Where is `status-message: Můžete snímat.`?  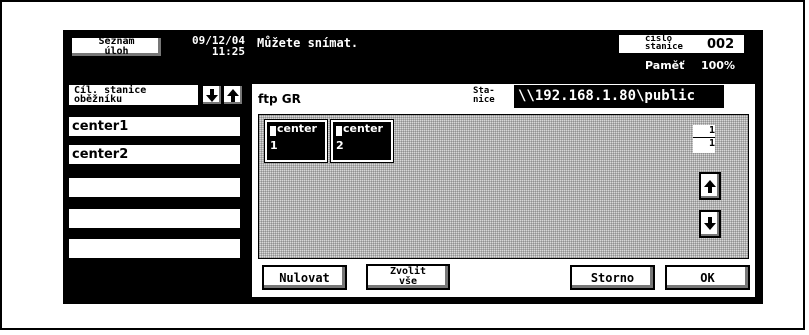 status-message: Můžete snímat. is located at coordinates (308, 43).